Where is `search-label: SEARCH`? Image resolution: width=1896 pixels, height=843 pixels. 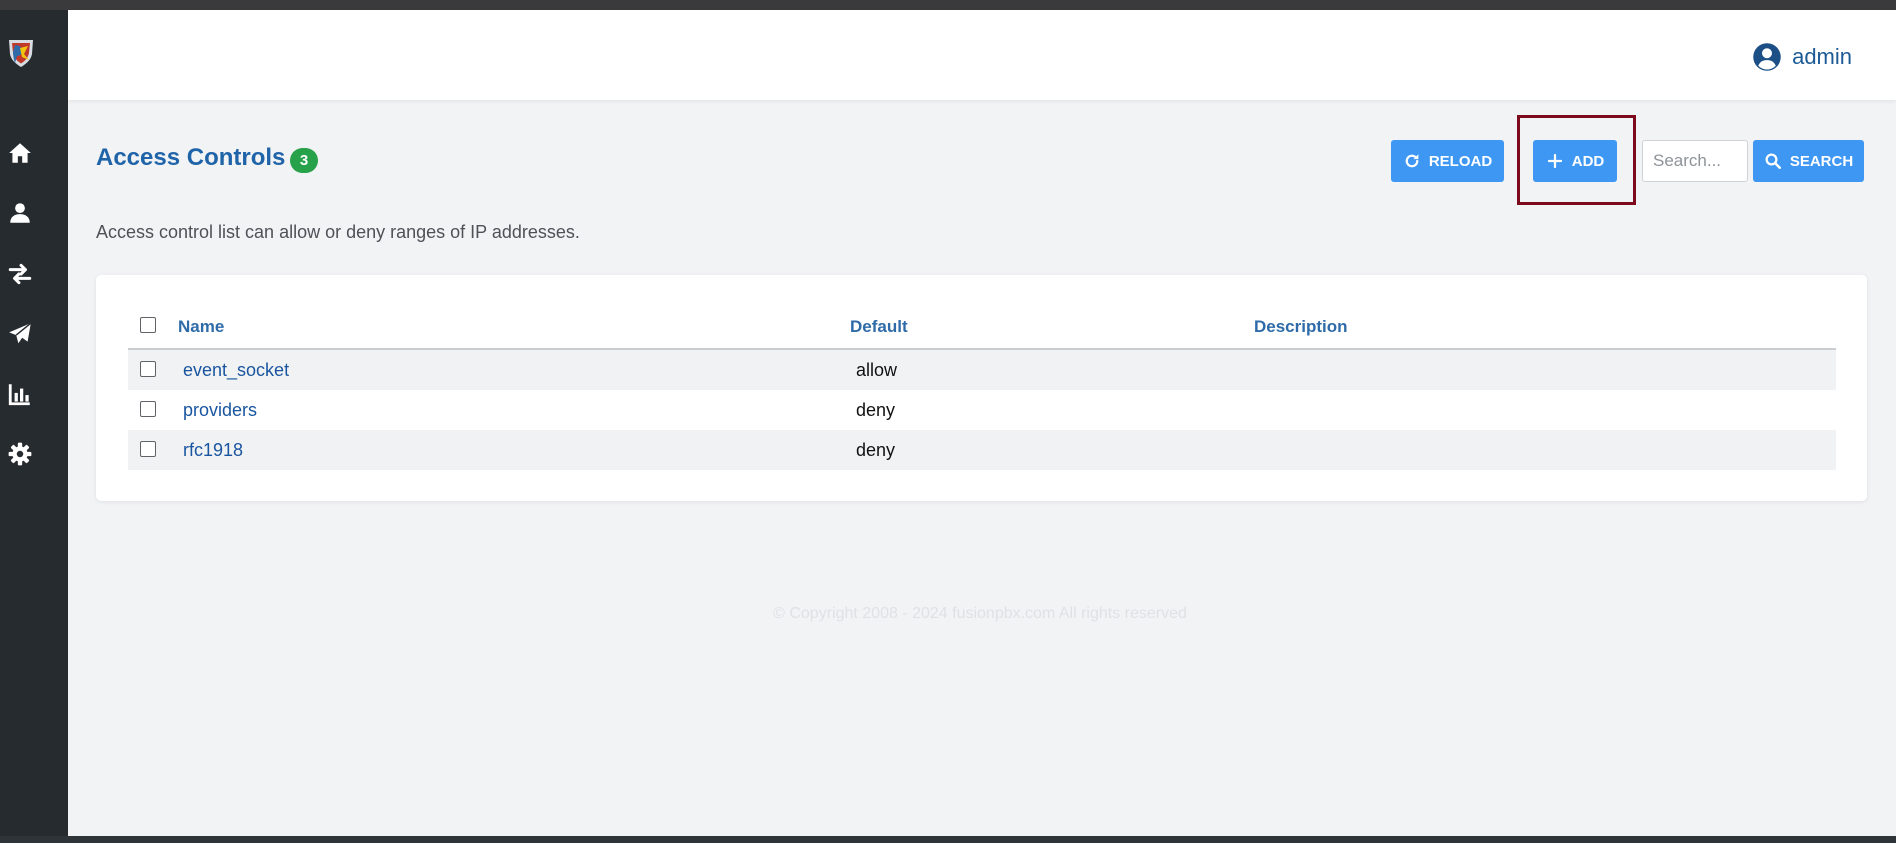
search-label: SEARCH is located at coordinates (1821, 161).